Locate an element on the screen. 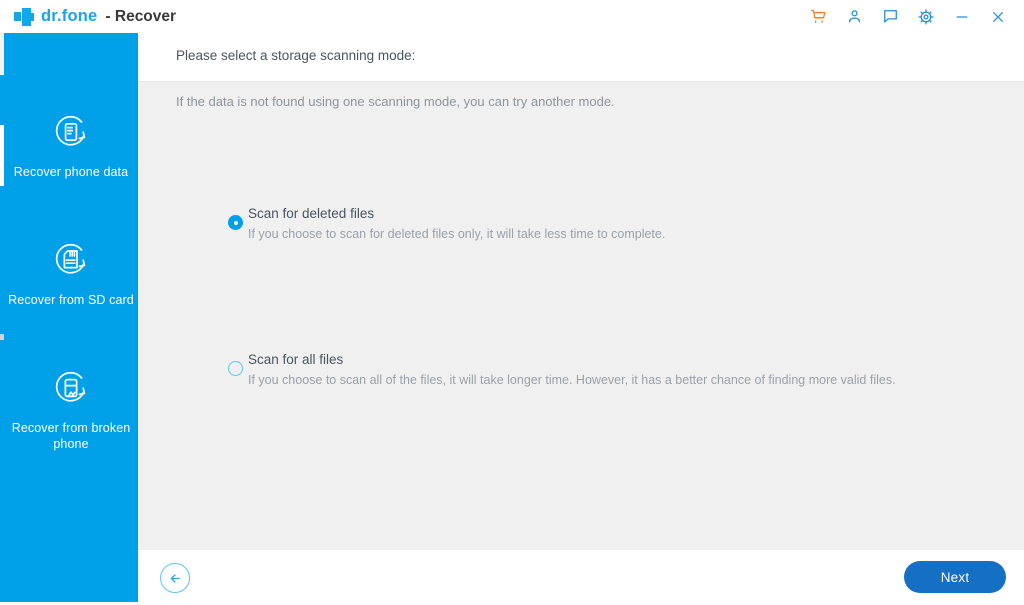 The image size is (1024, 605). sidebar-item-label: Recover from broken phone is located at coordinates (71, 436).